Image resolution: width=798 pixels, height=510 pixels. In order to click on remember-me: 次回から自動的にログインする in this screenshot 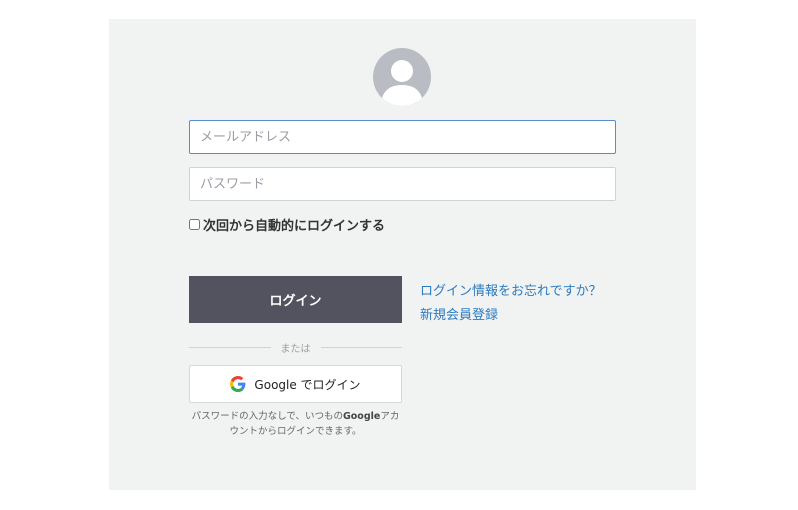, I will do `click(287, 224)`.